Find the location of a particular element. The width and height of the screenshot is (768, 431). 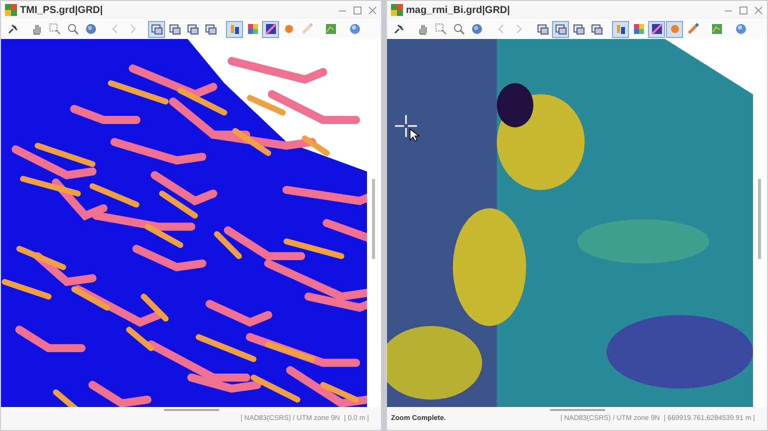

window-title: mag_rmi_Bi.grd|GRD| is located at coordinates (458, 10).